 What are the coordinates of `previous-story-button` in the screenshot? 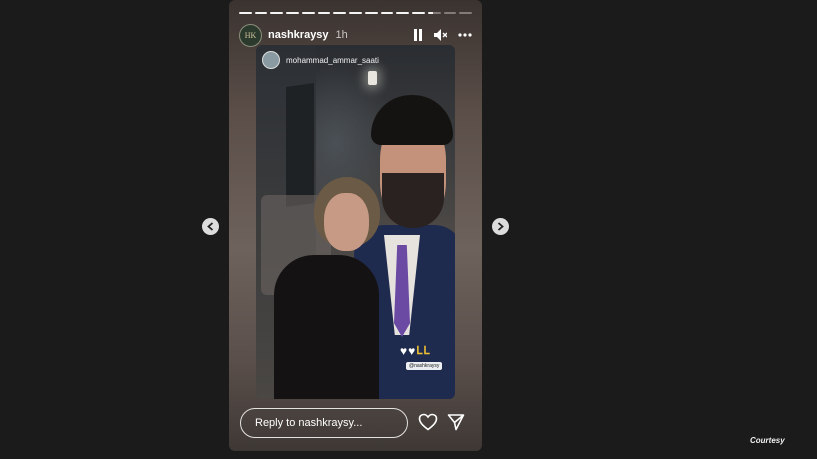 It's located at (210, 226).